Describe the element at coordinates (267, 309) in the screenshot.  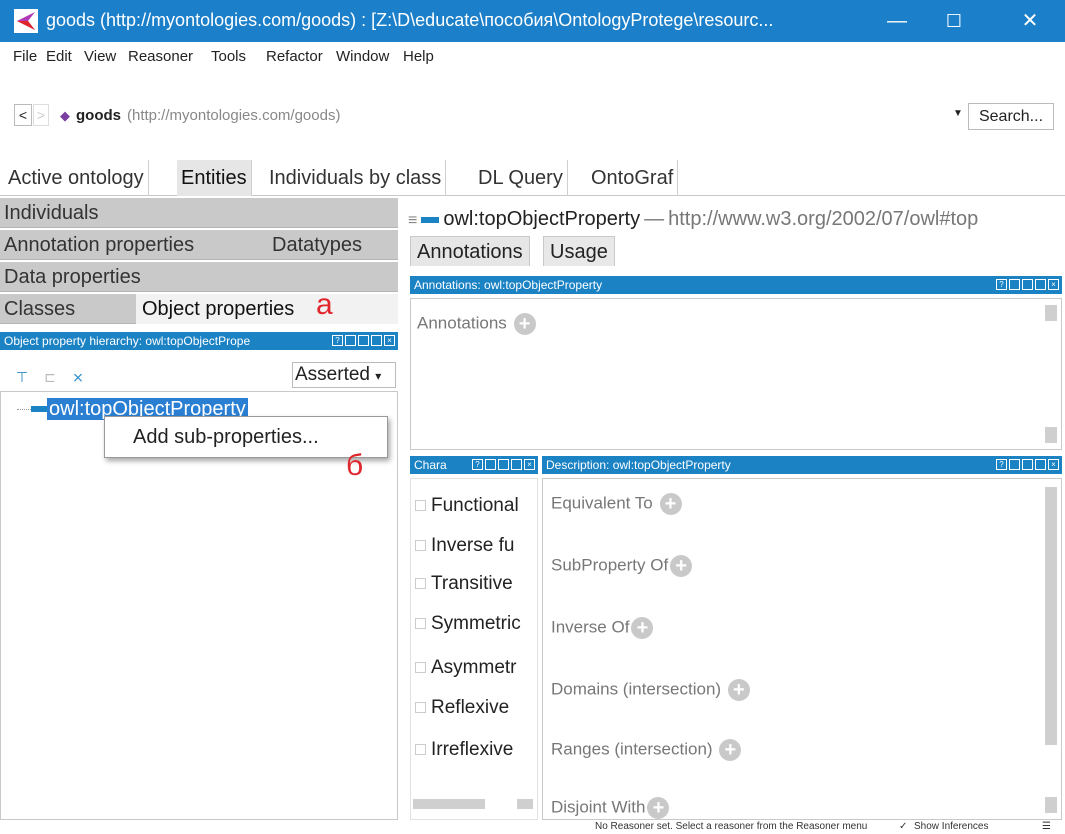
I see `subtab-object-properties: Object properties` at that location.